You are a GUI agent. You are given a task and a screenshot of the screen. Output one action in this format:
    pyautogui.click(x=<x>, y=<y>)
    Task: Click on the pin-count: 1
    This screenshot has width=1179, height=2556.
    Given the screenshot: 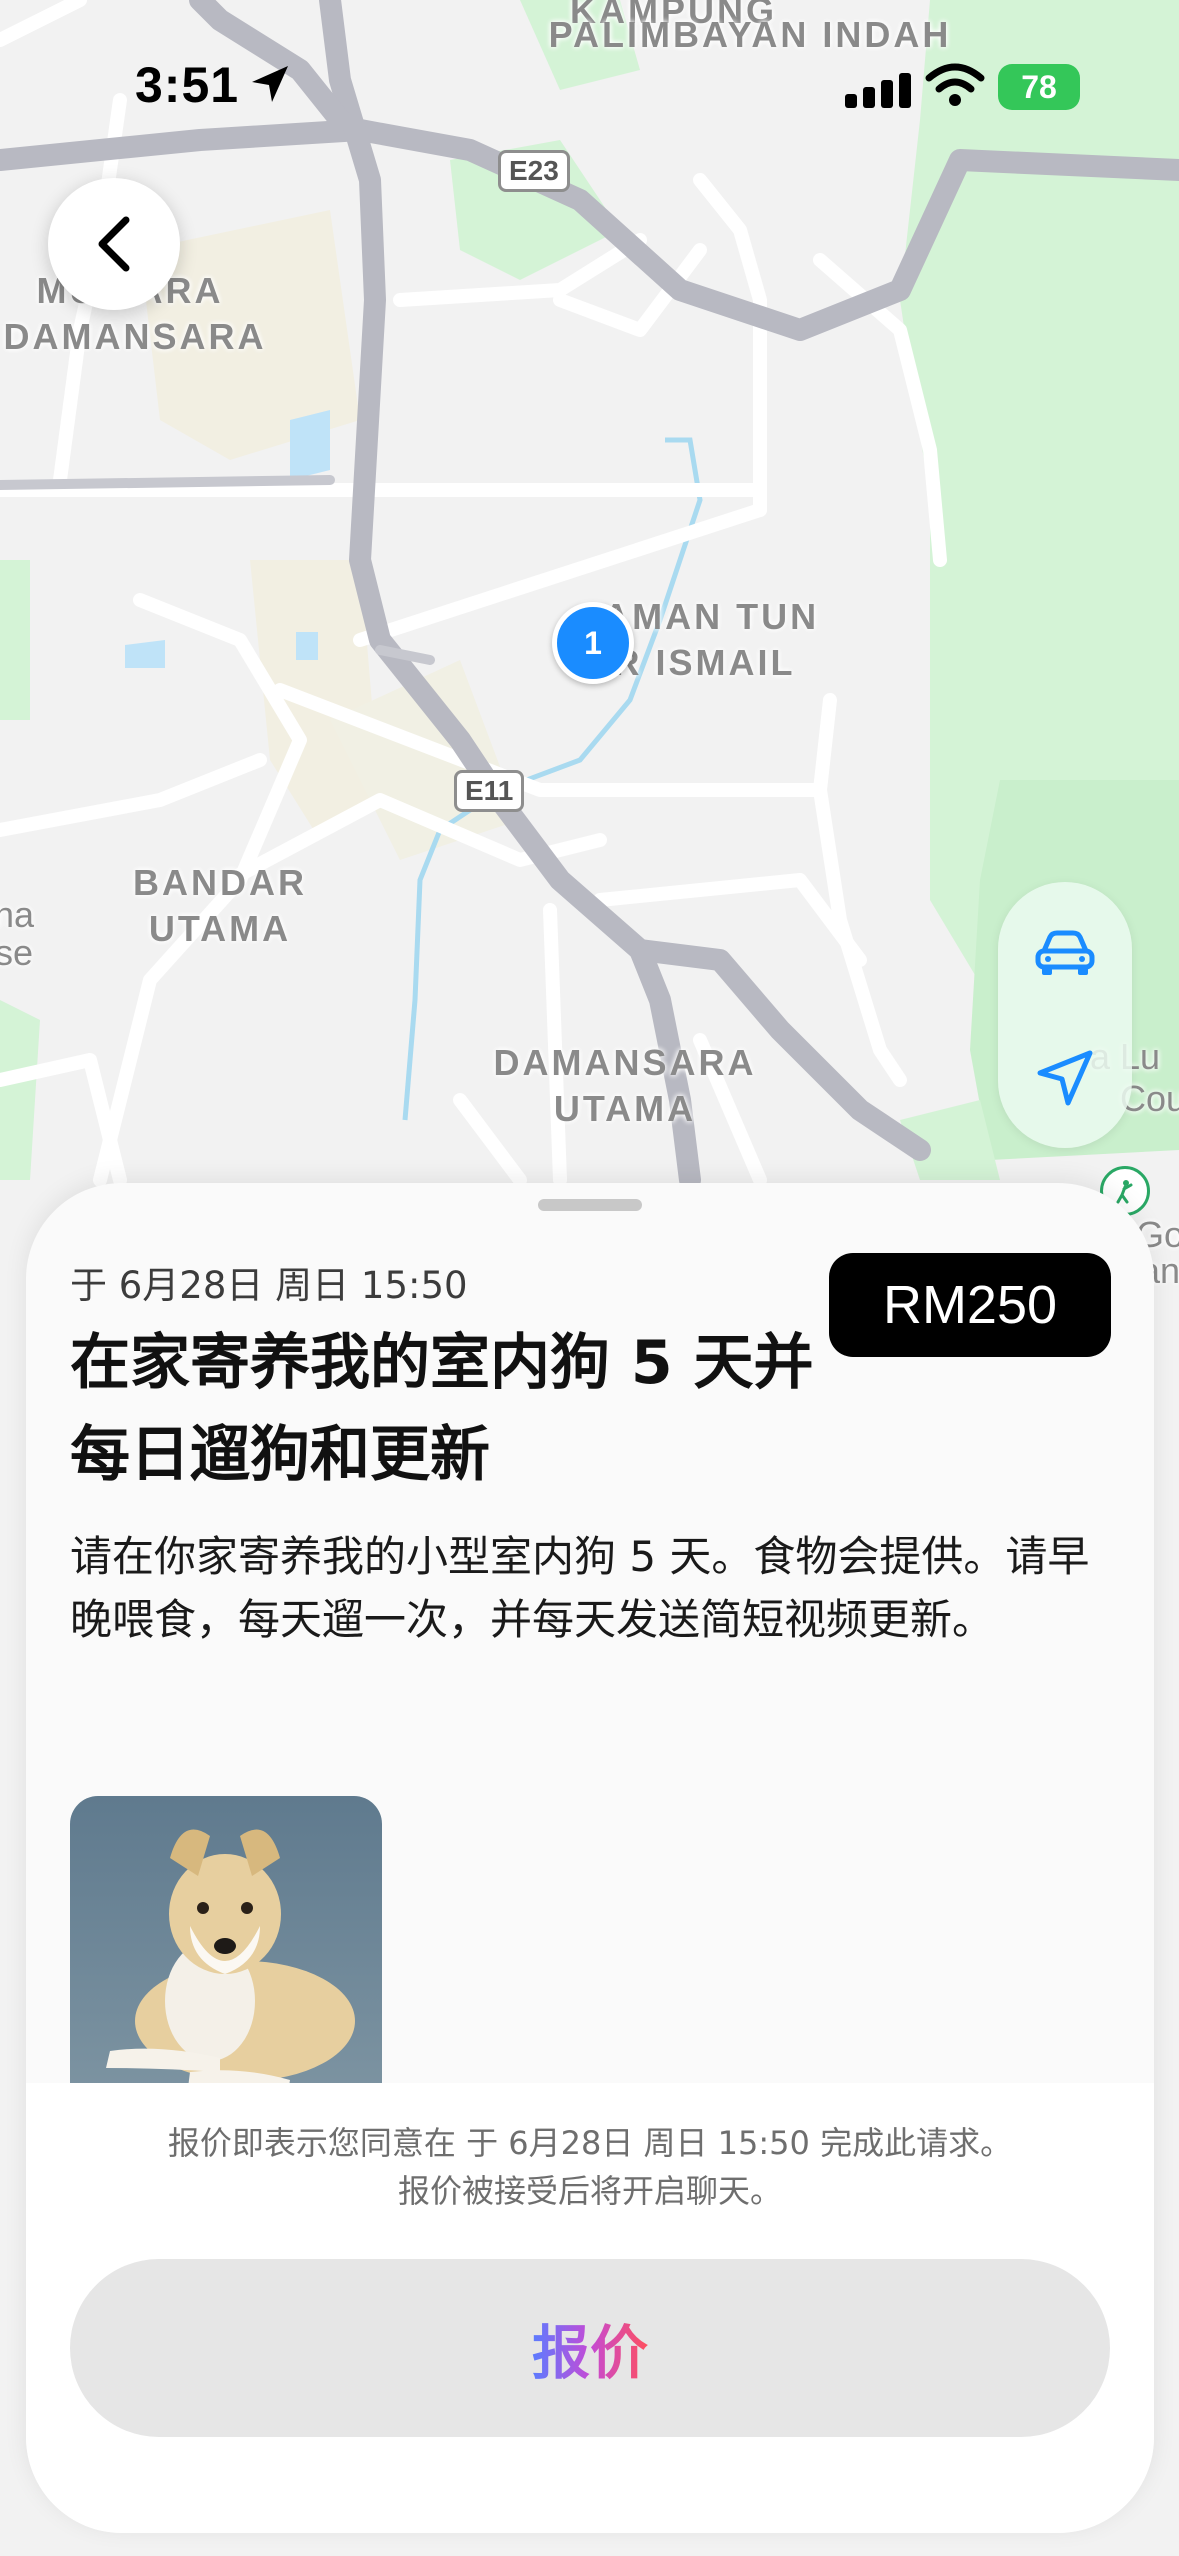 What is the action you would take?
    pyautogui.click(x=593, y=642)
    